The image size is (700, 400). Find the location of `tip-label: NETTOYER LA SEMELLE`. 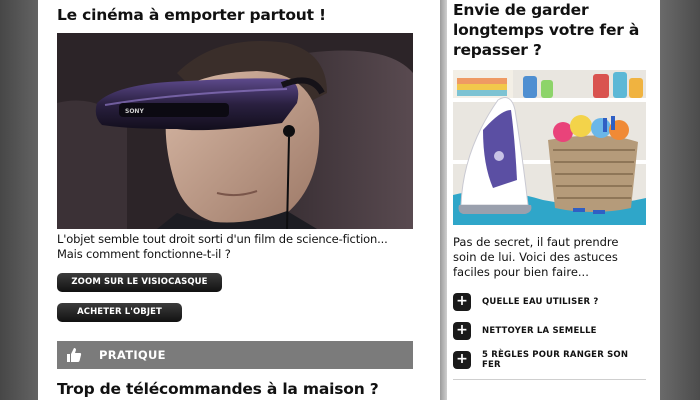

tip-label: NETTOYER LA SEMELLE is located at coordinates (539, 331).